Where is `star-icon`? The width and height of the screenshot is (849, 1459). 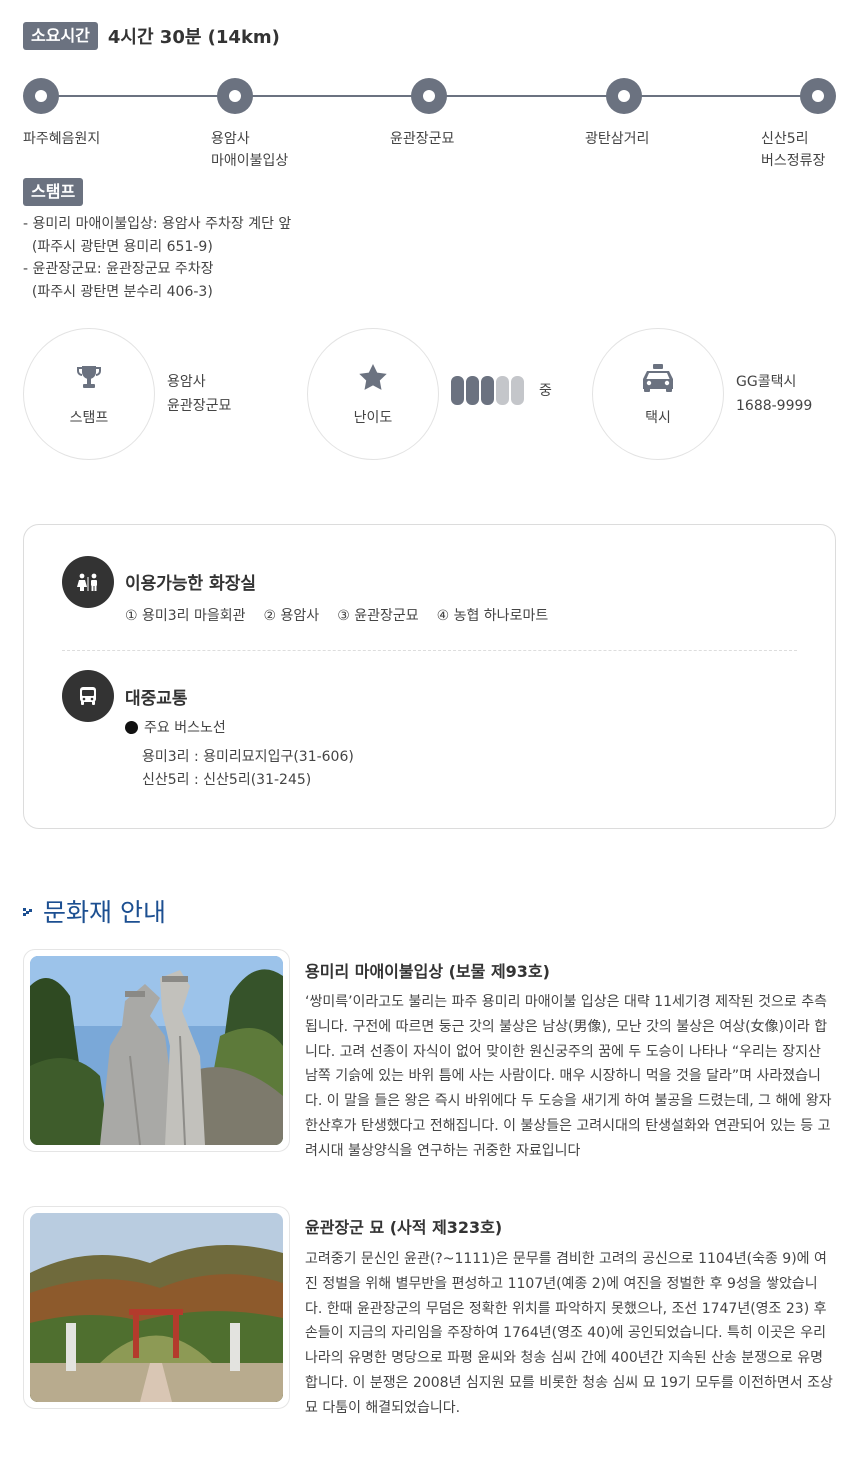 star-icon is located at coordinates (373, 379).